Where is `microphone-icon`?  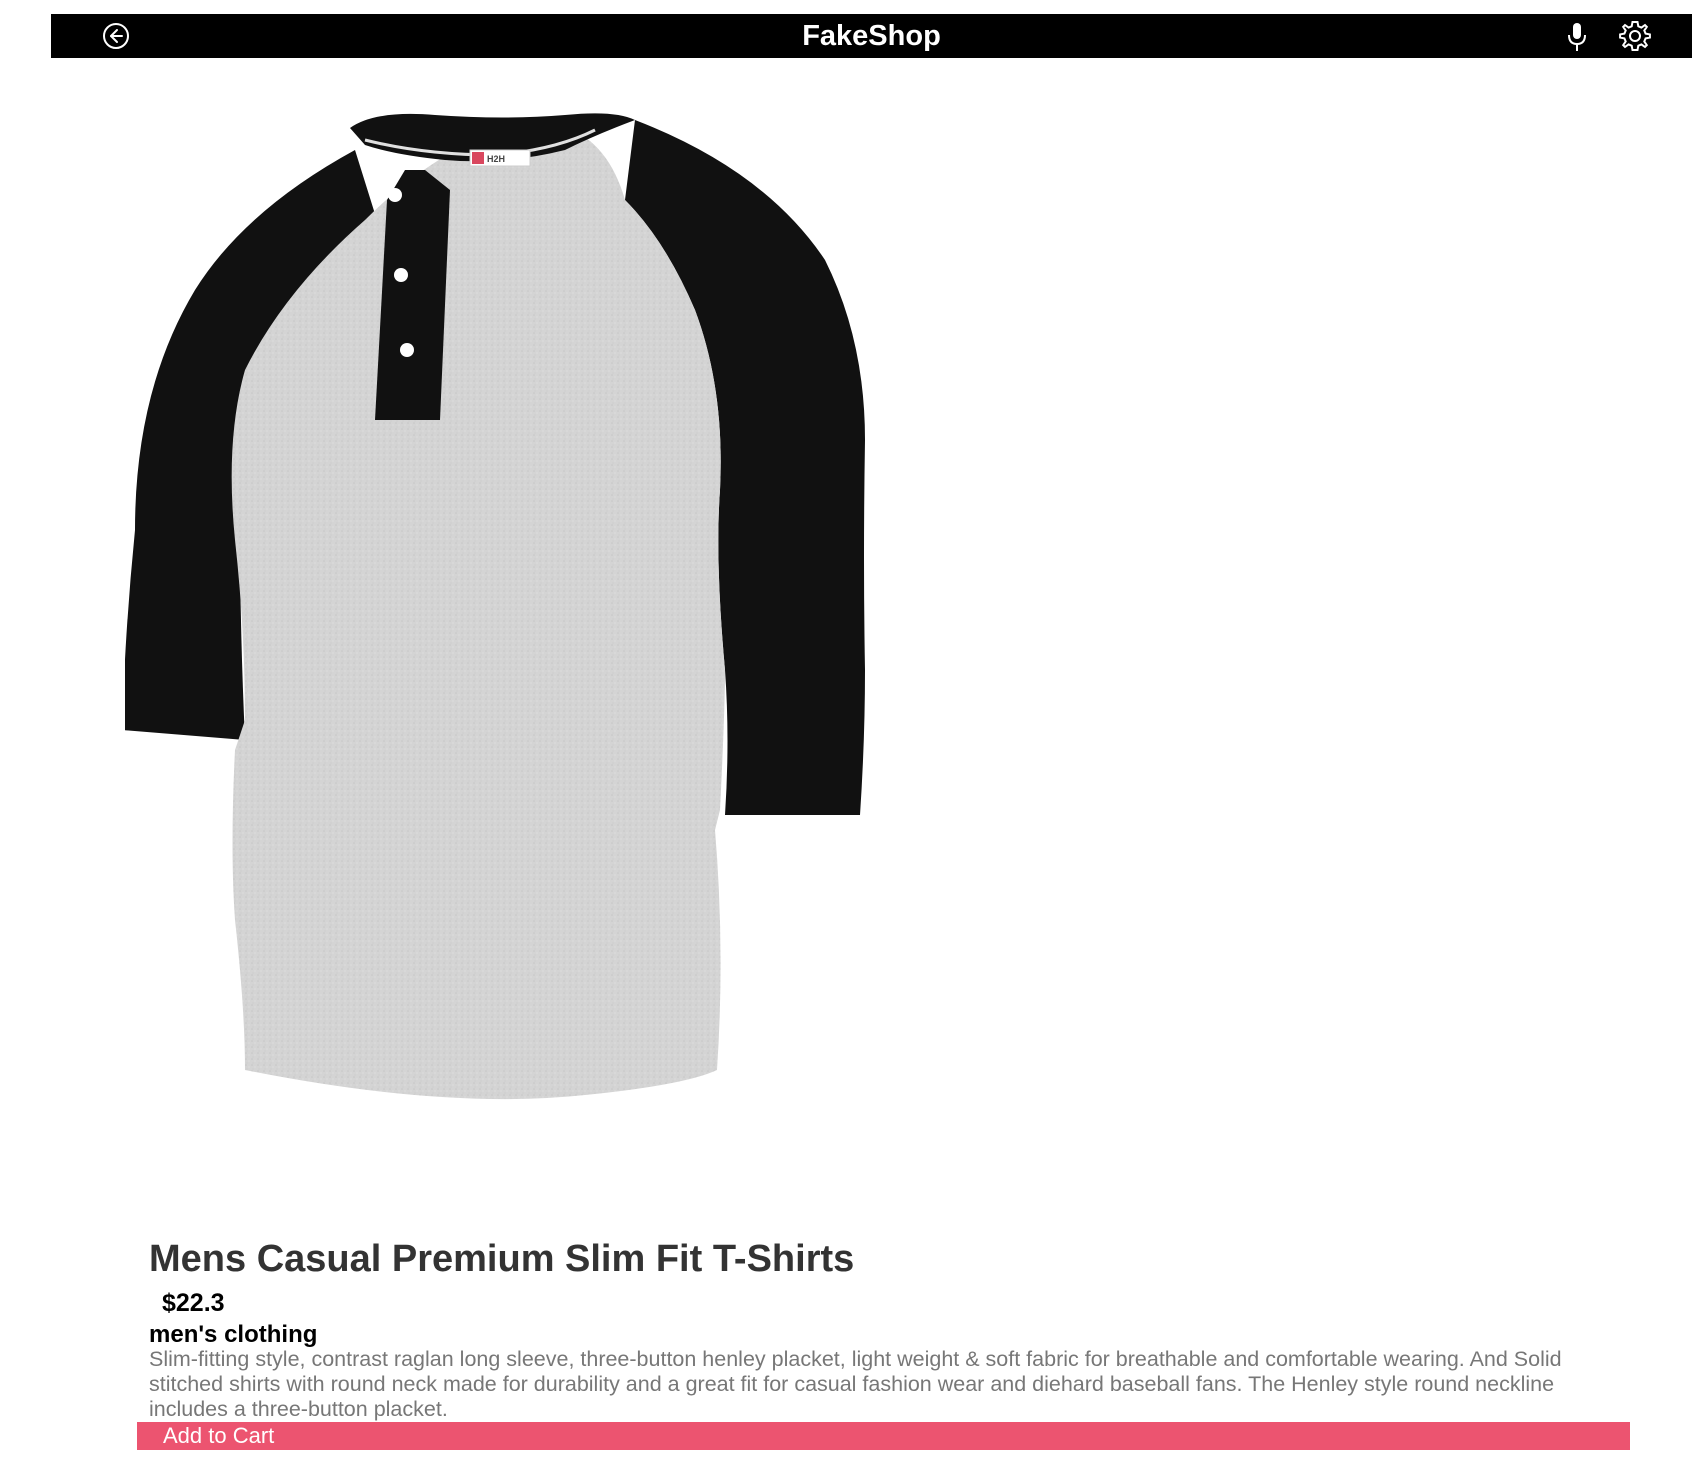 microphone-icon is located at coordinates (1577, 37).